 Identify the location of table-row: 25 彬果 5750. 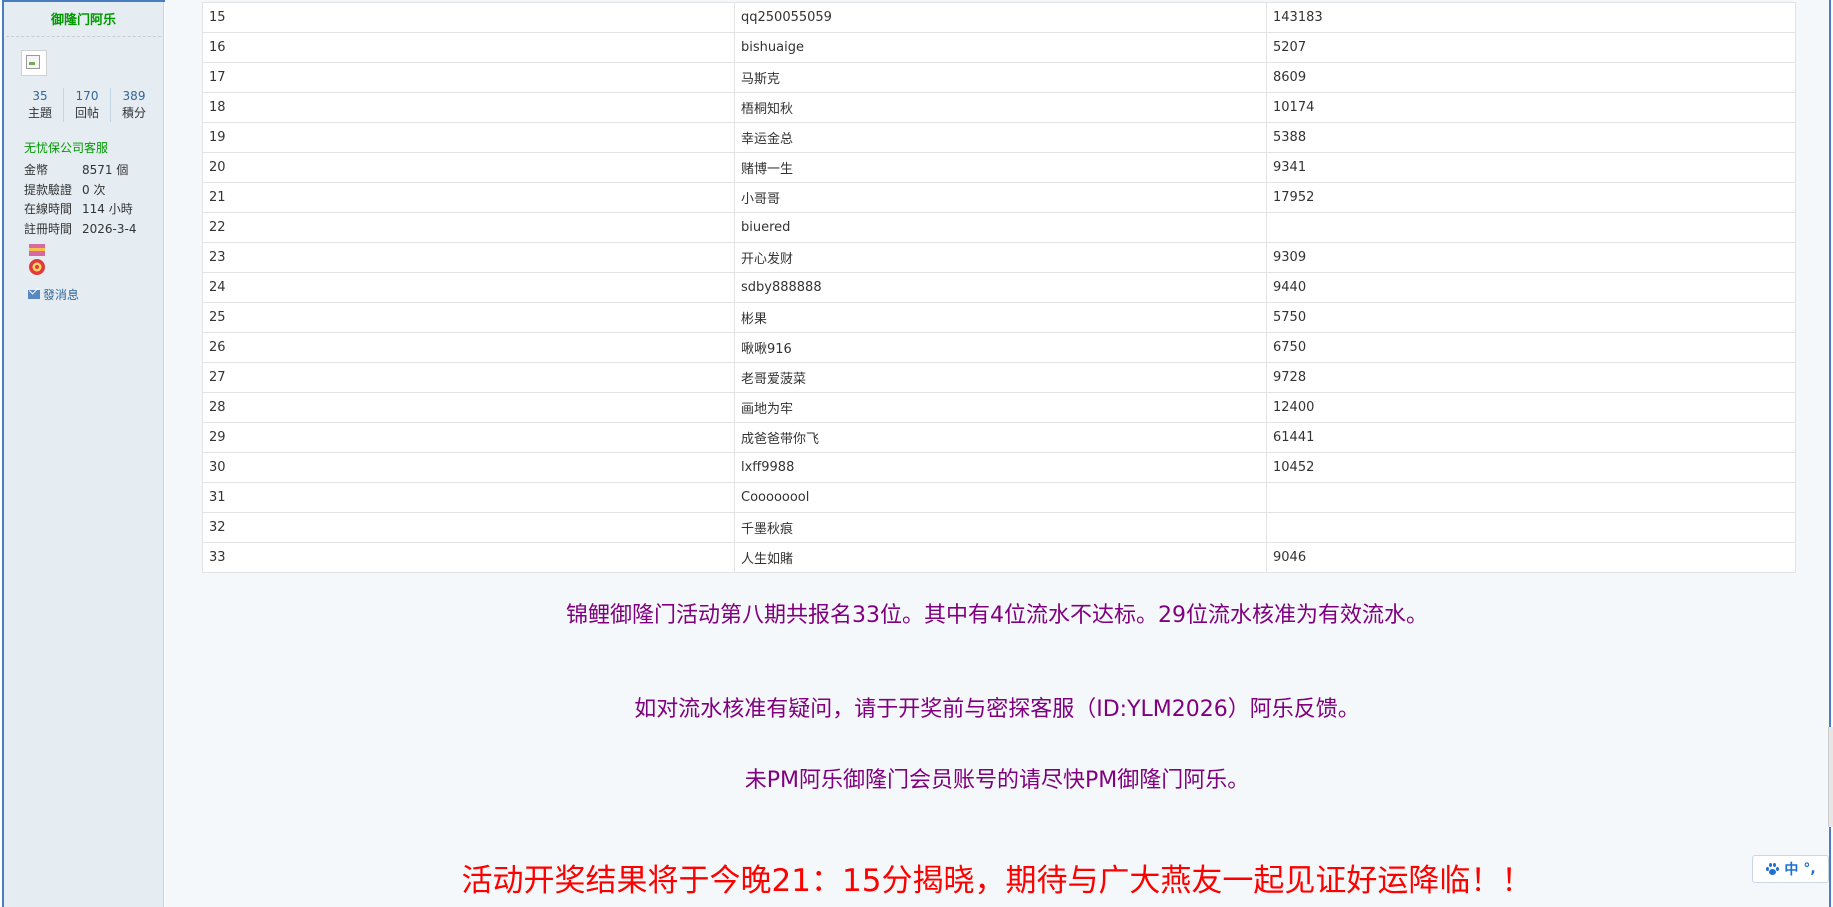
(999, 317).